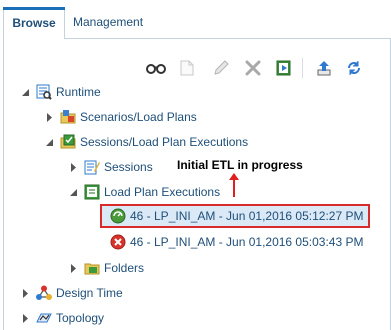 The height and width of the screenshot is (330, 391). Describe the element at coordinates (195, 20) in the screenshot. I see `tab-bar: Browse Management` at that location.